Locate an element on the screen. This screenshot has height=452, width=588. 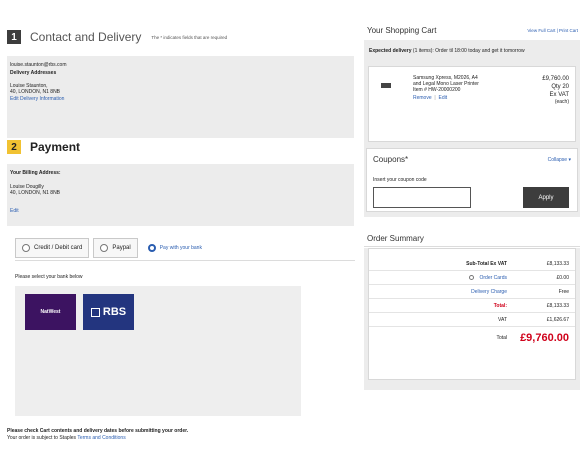
required-note: The * indicates fields that are required is located at coordinates (189, 37).